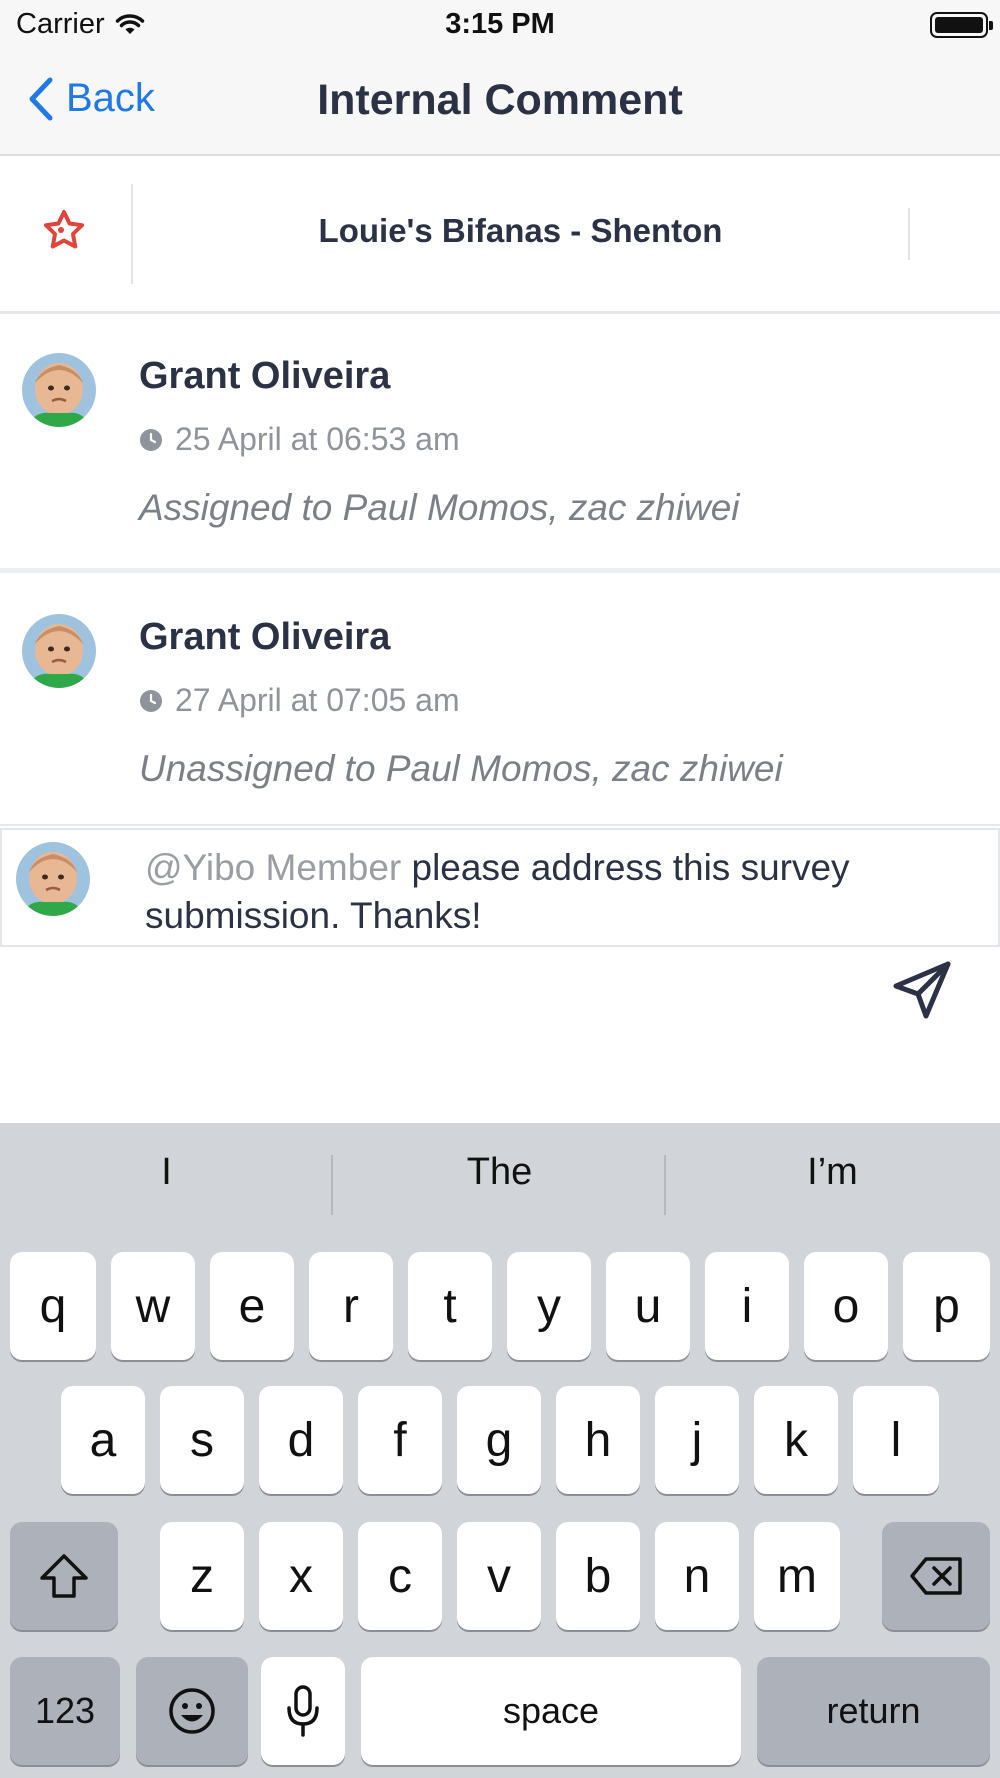  I want to click on backspace-icon, so click(936, 1576).